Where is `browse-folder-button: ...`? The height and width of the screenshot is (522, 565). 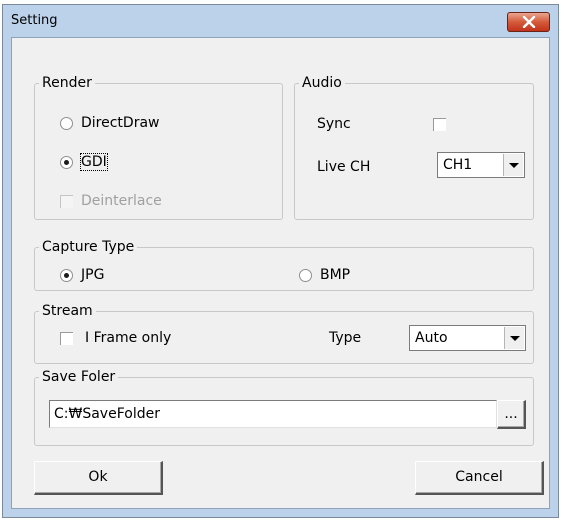 browse-folder-button: ... is located at coordinates (511, 414).